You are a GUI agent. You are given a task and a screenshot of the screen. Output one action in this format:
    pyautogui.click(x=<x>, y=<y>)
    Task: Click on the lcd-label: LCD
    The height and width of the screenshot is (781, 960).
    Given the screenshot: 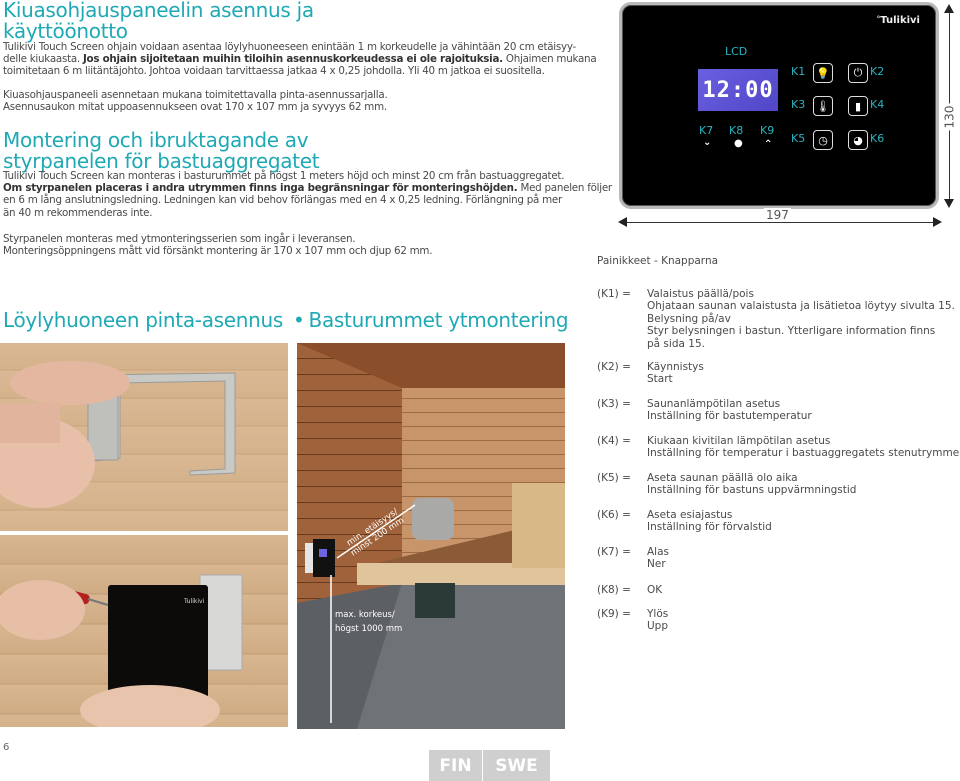 What is the action you would take?
    pyautogui.click(x=736, y=51)
    